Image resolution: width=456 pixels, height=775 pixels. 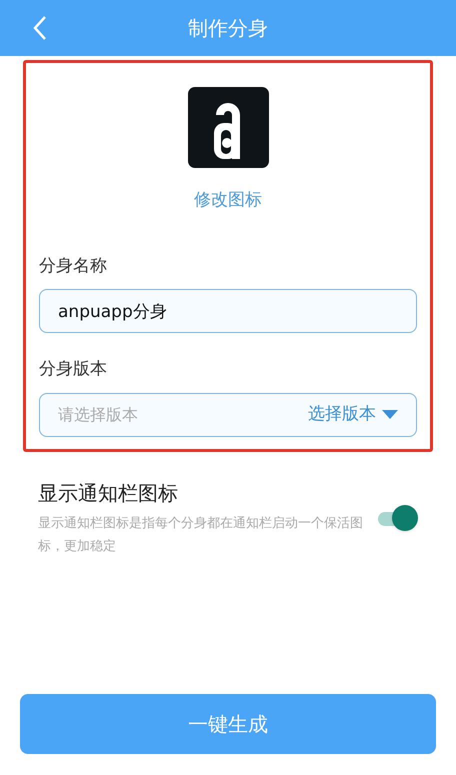 I want to click on setting-title: 显示通知栏图标, so click(x=108, y=493).